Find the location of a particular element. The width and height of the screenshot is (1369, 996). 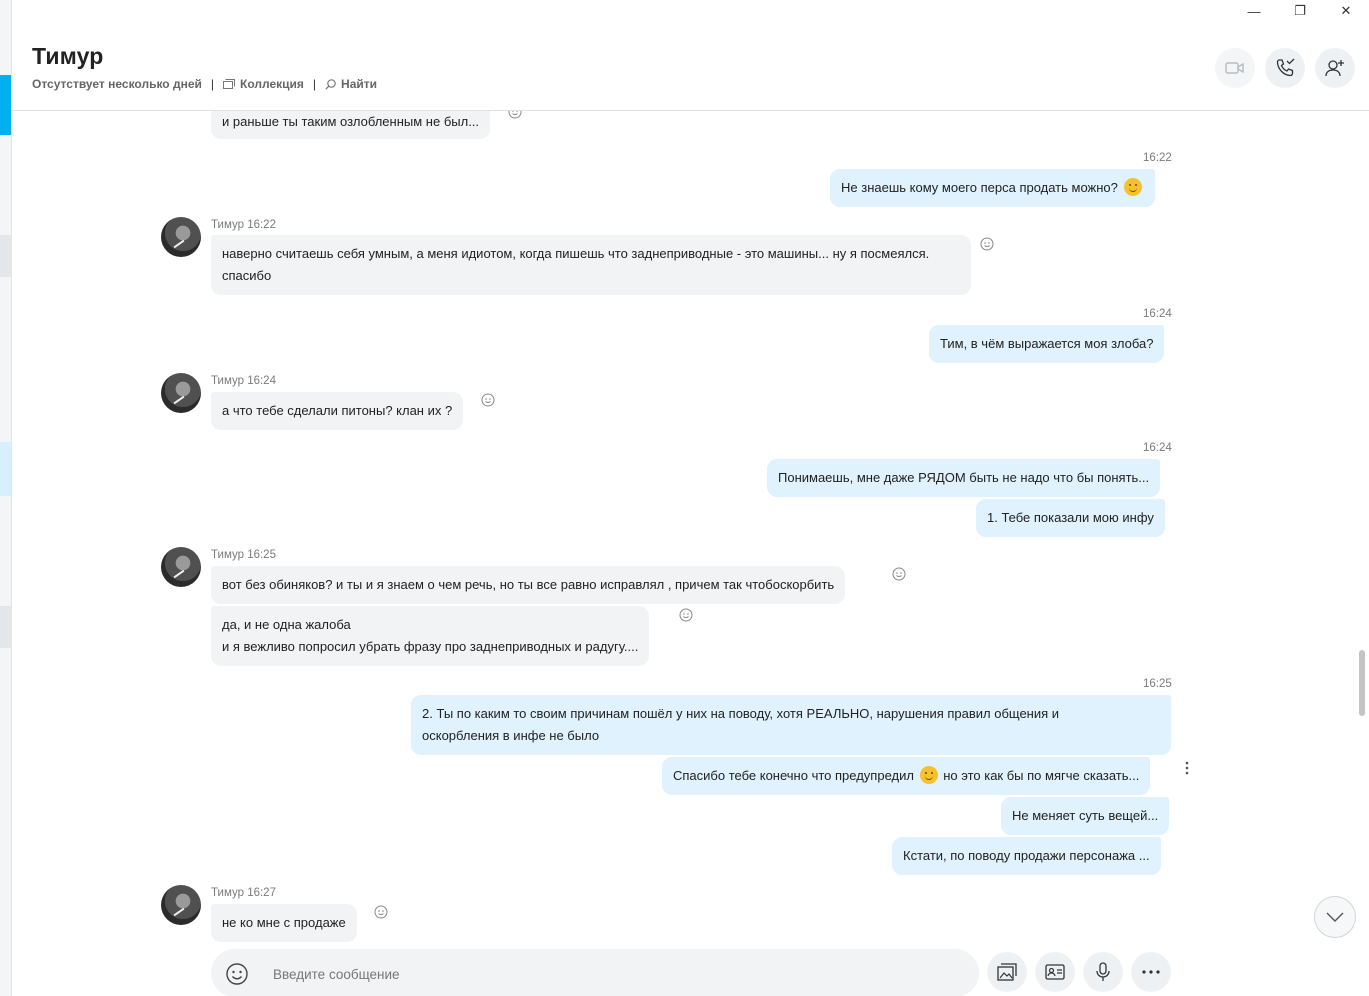

window-controls: — ❐ ✕ is located at coordinates (1300, 11).